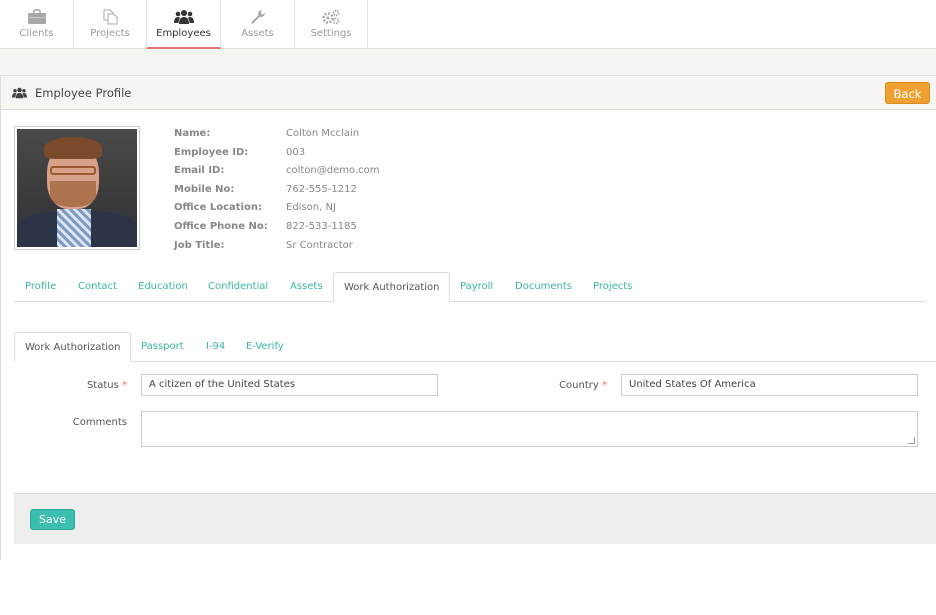  Describe the element at coordinates (331, 17) in the screenshot. I see `gears-icon` at that location.